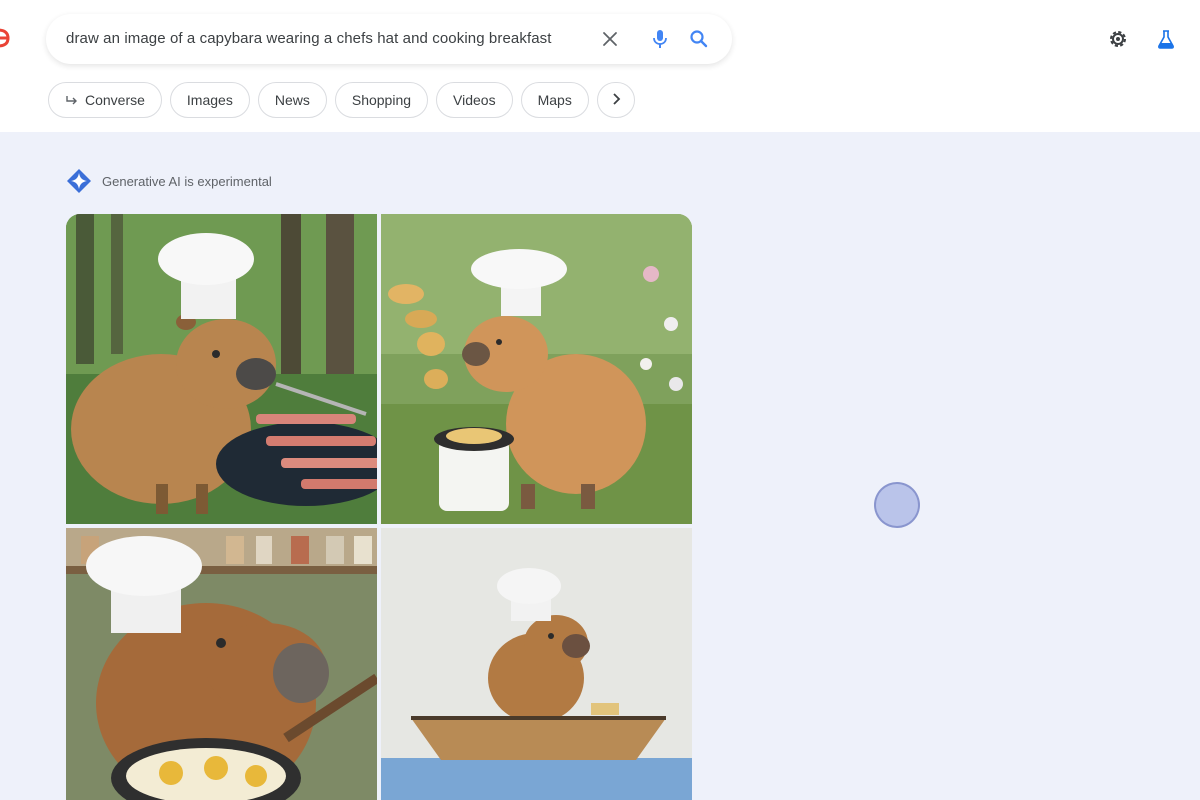 This screenshot has width=1200, height=800. What do you see at coordinates (79, 181) in the screenshot?
I see `sparkle-icon` at bounding box center [79, 181].